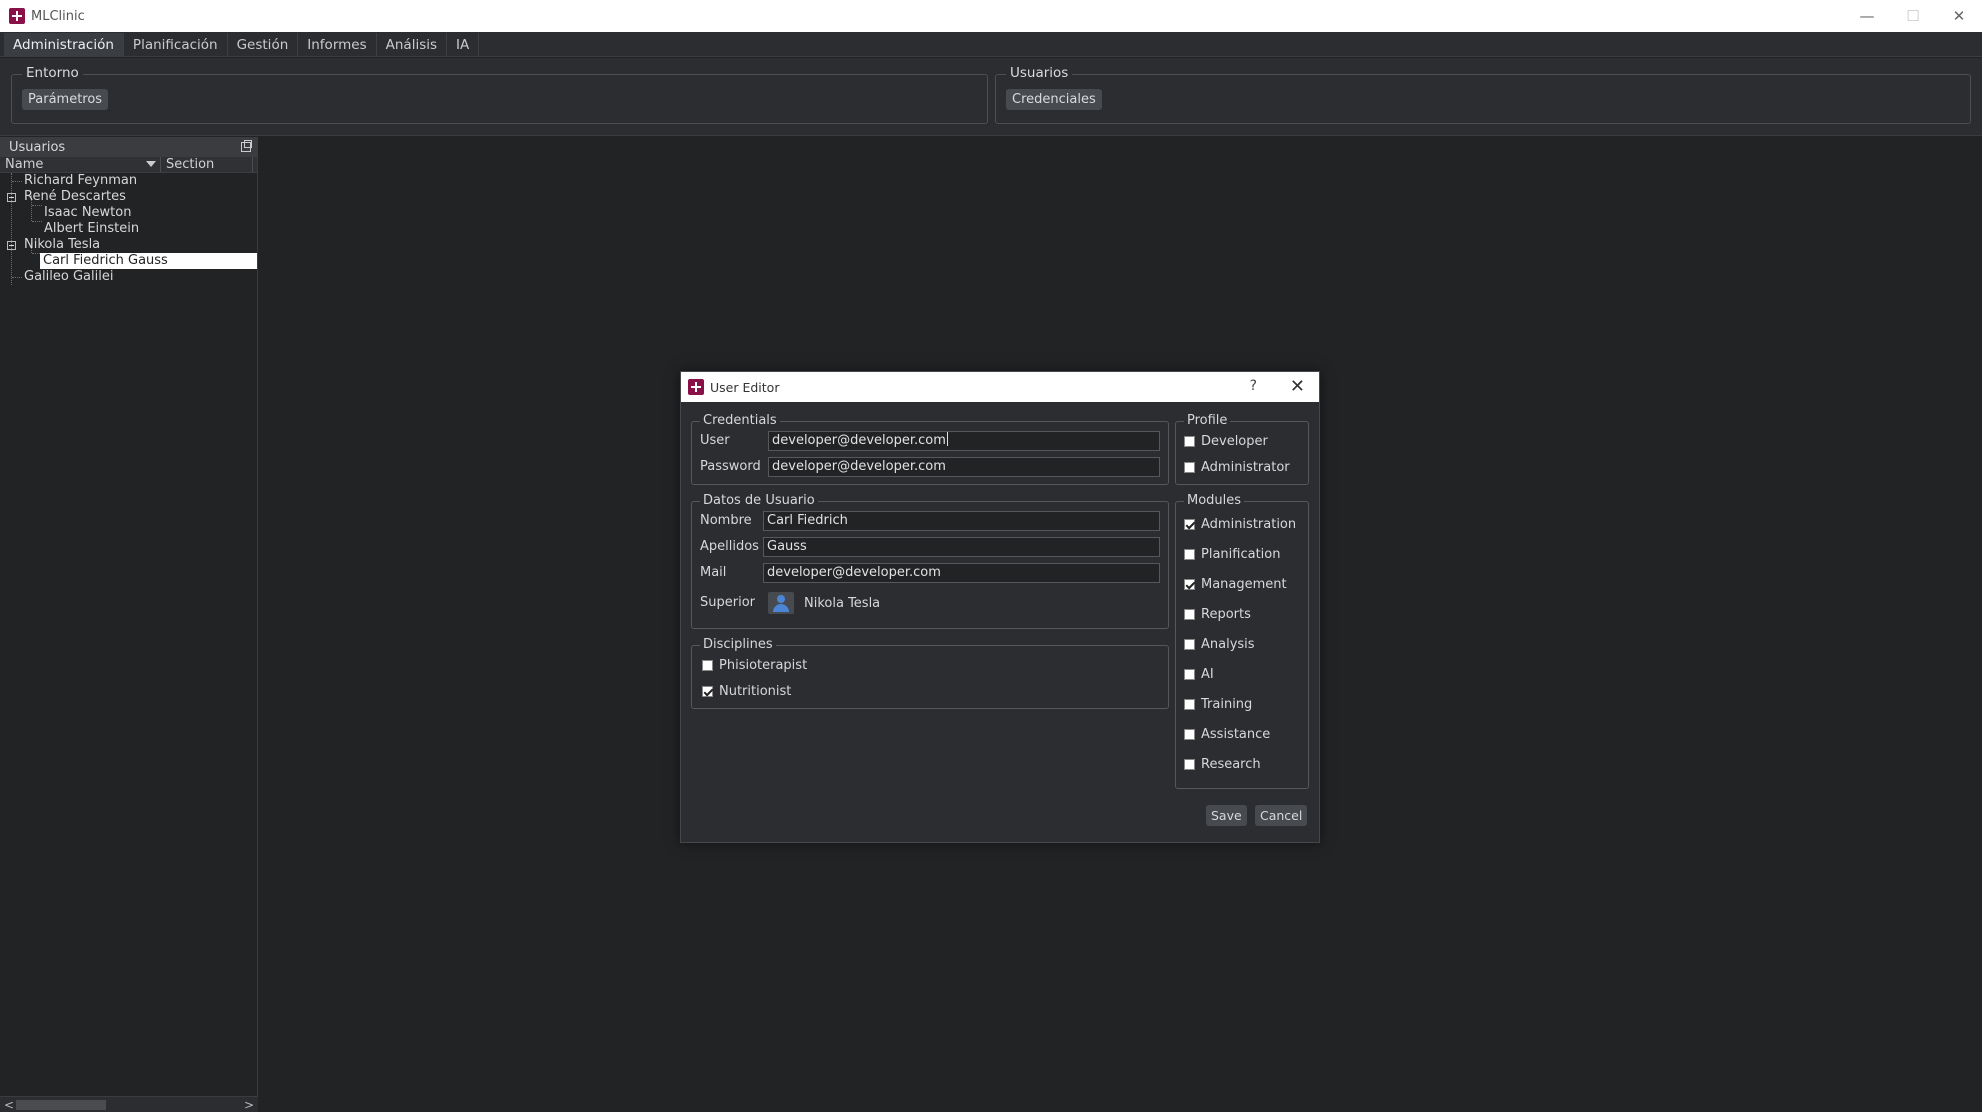 Image resolution: width=1982 pixels, height=1112 pixels. Describe the element at coordinates (961, 547) in the screenshot. I see `apellidos-input: Gauss` at that location.